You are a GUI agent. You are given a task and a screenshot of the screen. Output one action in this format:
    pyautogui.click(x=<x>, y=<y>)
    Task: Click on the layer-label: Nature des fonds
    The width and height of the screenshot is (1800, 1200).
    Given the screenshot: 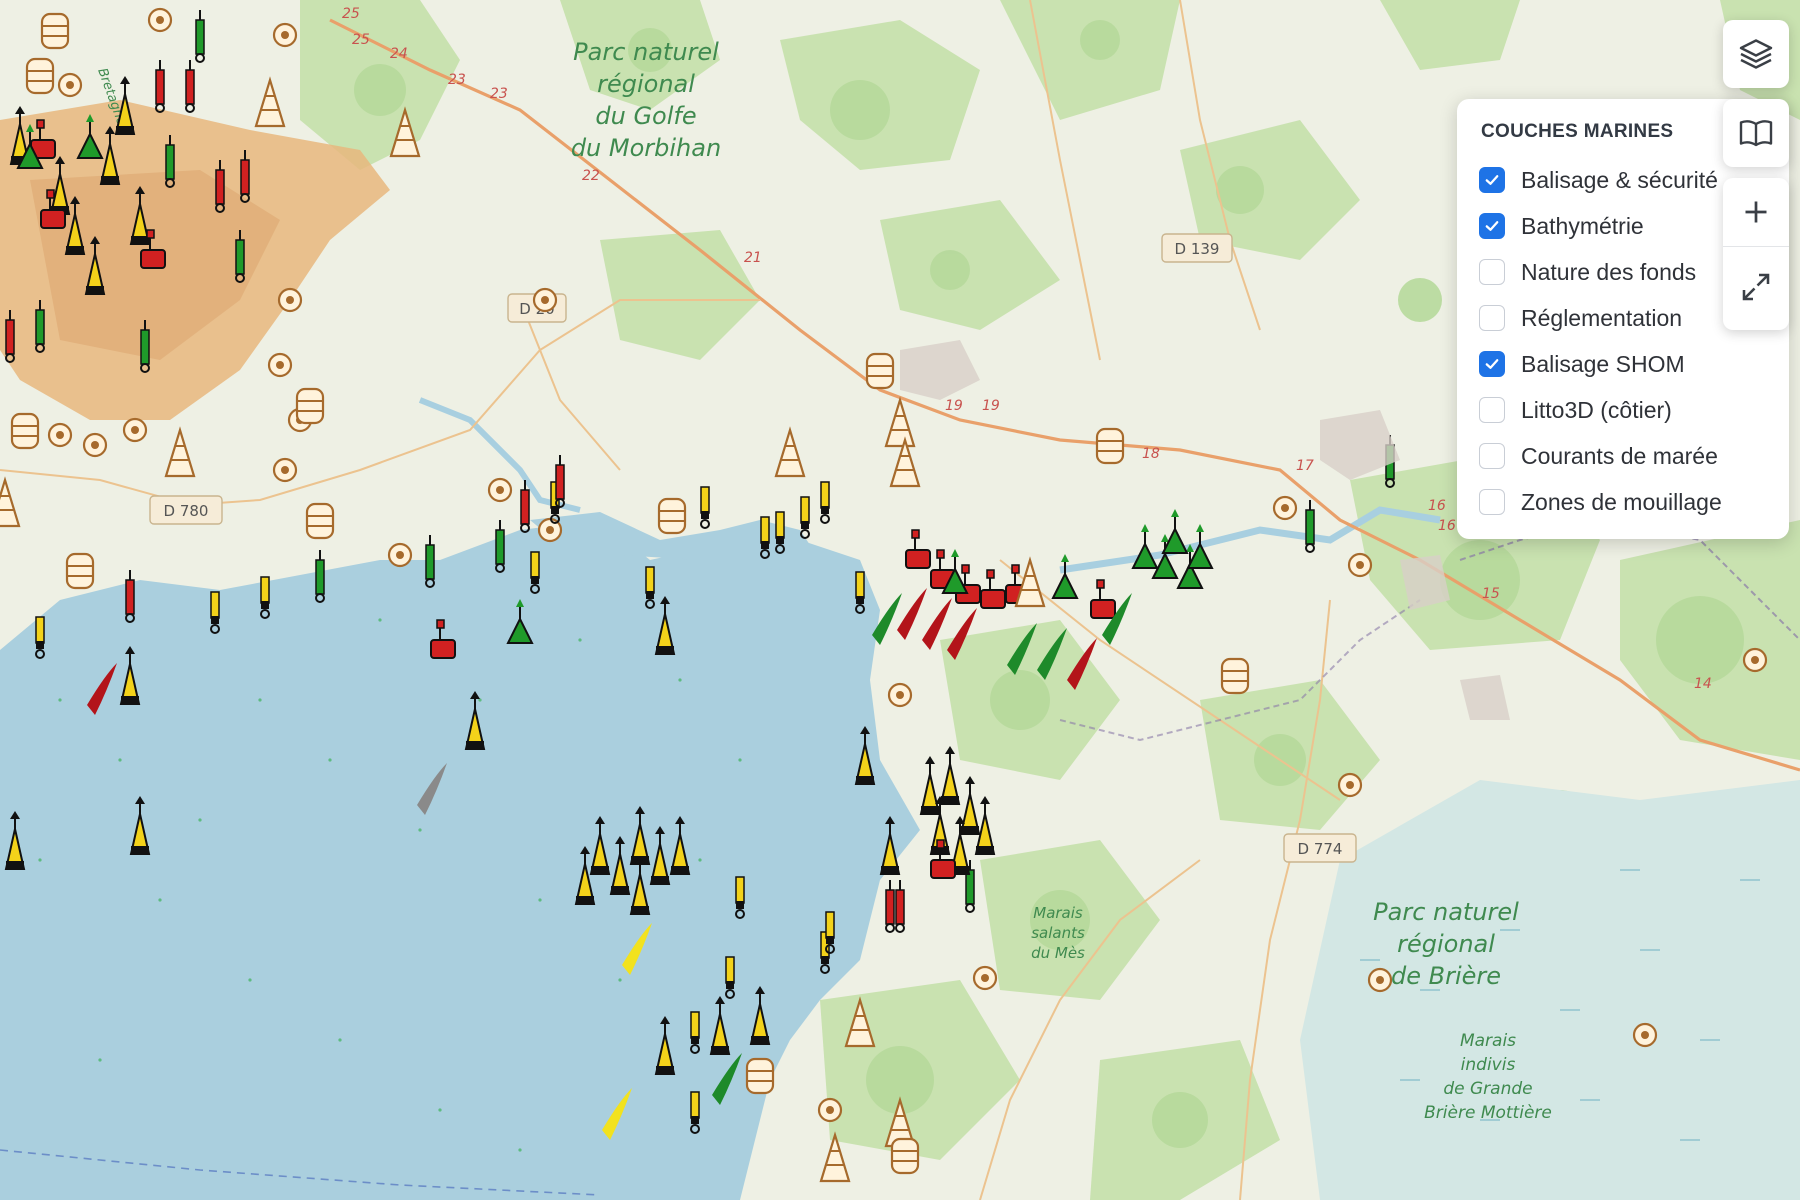 What is the action you would take?
    pyautogui.click(x=1609, y=271)
    